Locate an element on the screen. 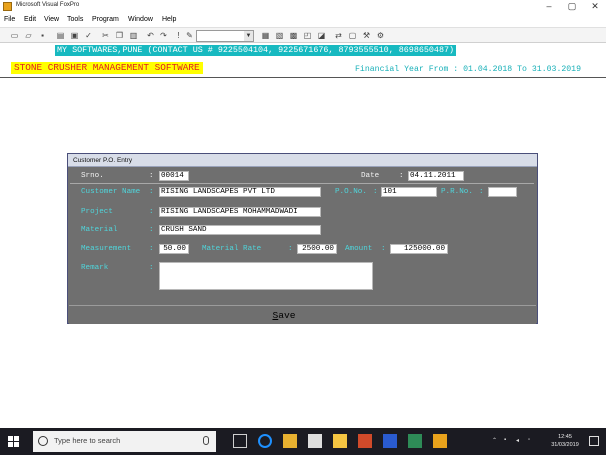 Image resolution: width=606 pixels, height=455 pixels. remark-colon: : is located at coordinates (151, 268).